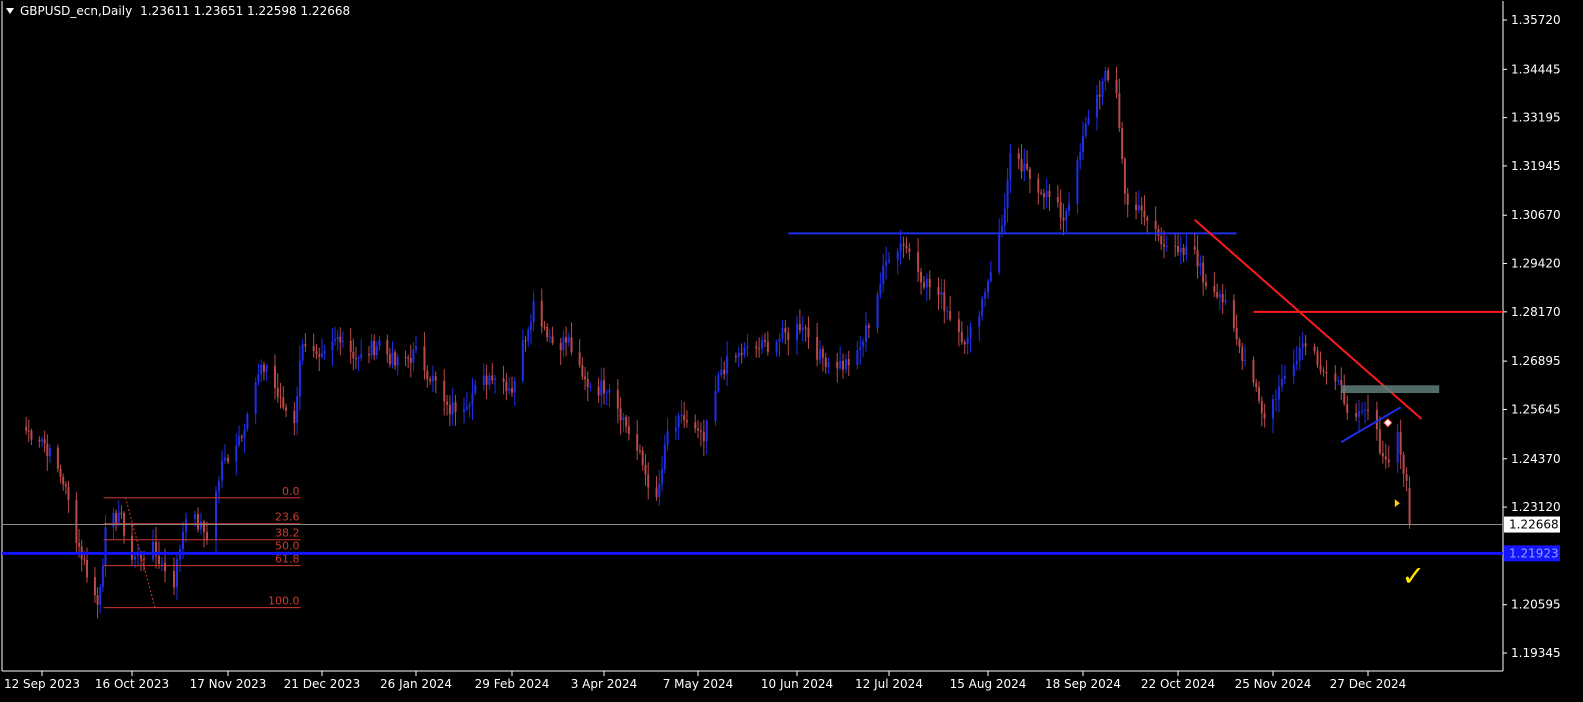 The image size is (1583, 702). I want to click on x-tick-label: 16 Oct 2023, so click(132, 684).